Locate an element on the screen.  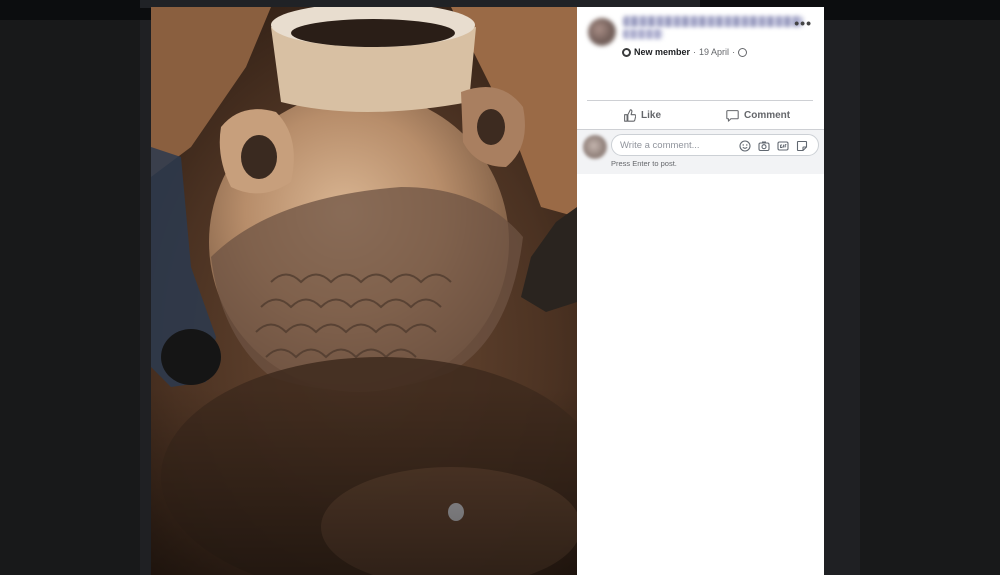
new-member-badge-icon is located at coordinates (626, 52).